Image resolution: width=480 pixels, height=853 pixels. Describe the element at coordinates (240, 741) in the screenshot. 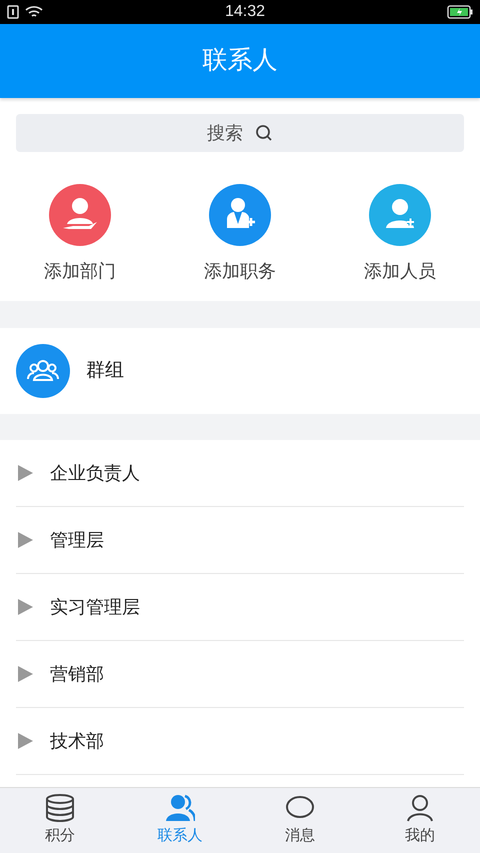

I see `department-row: 技术部` at that location.